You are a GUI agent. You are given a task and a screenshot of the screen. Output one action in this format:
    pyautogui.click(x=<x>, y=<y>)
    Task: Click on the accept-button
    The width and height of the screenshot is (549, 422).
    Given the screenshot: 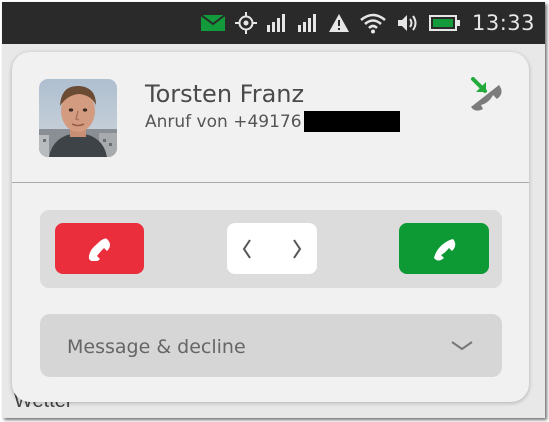 What is the action you would take?
    pyautogui.click(x=444, y=248)
    